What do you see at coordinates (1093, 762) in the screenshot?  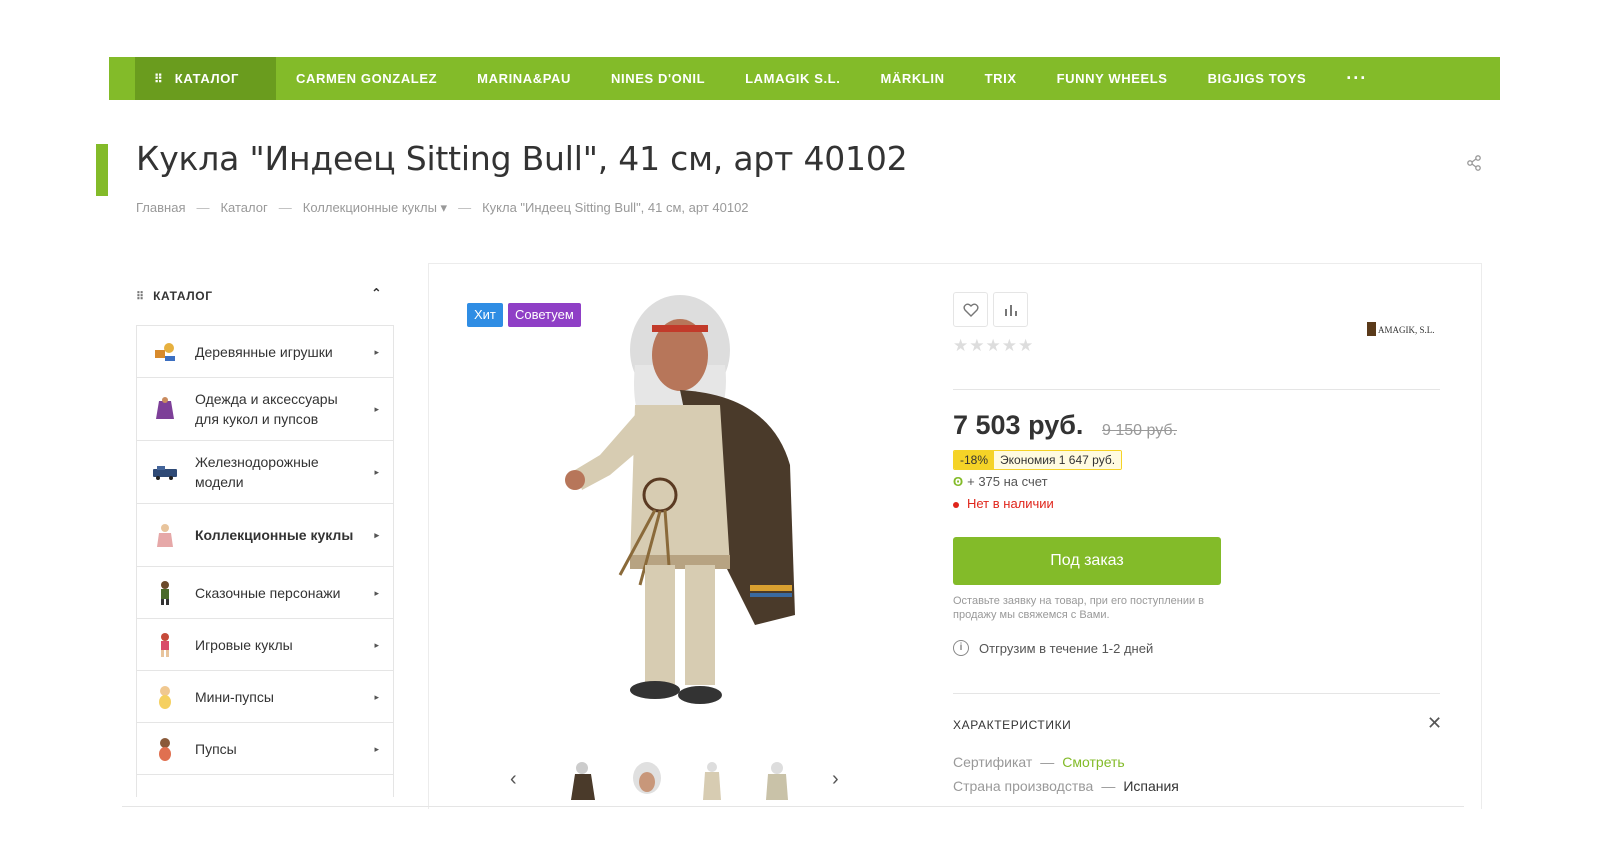 I see `certificate-link: Смотреть` at bounding box center [1093, 762].